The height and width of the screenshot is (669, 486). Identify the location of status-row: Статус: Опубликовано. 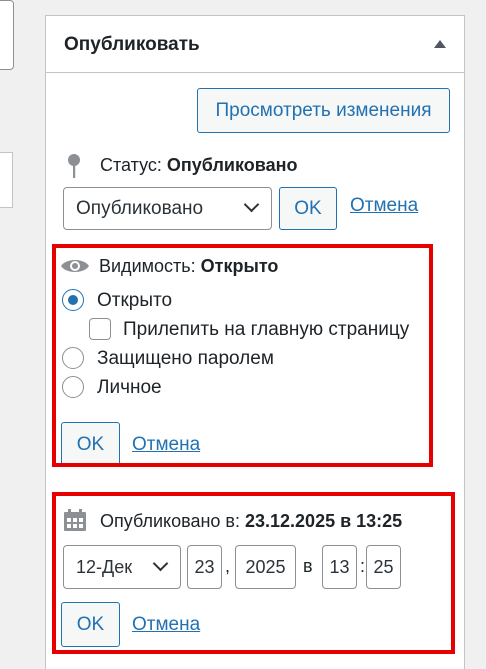
(198, 165).